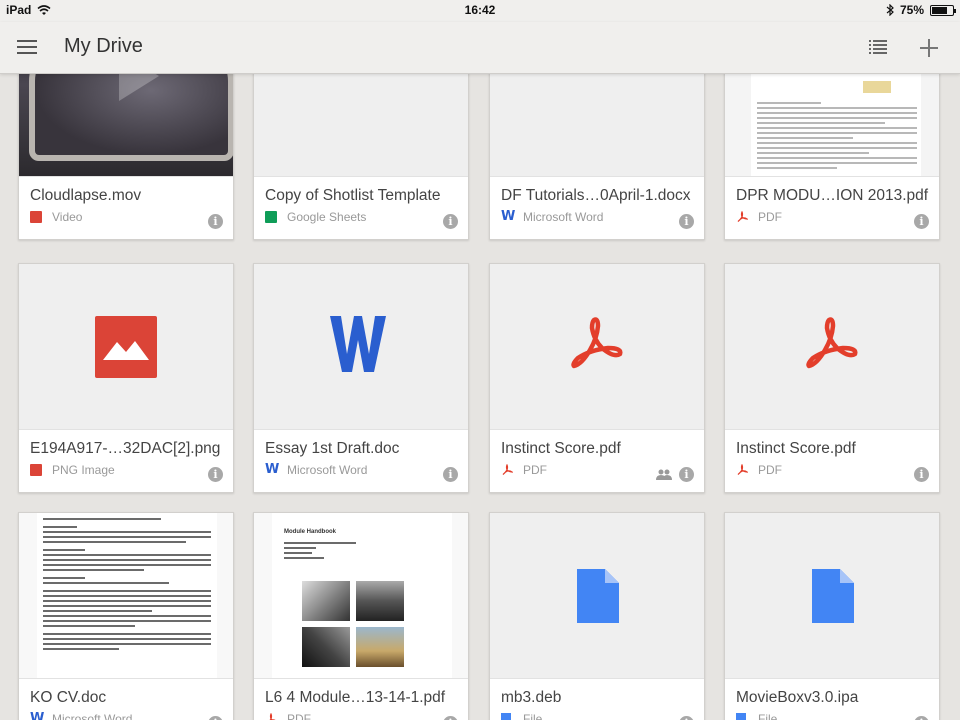 This screenshot has height=720, width=960. What do you see at coordinates (67, 217) in the screenshot?
I see `file-type: Video` at bounding box center [67, 217].